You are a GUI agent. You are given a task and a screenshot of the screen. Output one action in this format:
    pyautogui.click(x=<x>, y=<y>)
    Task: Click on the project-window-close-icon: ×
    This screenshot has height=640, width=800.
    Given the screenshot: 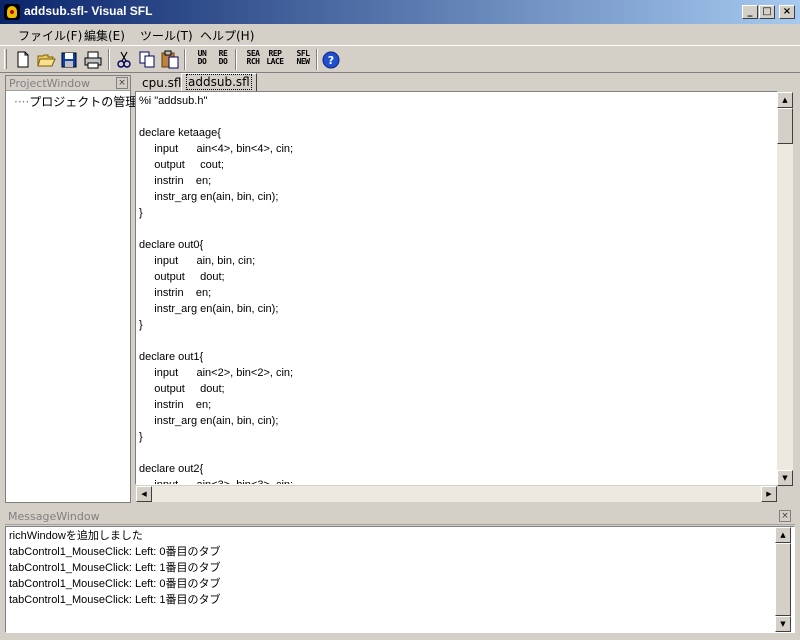 What is the action you would take?
    pyautogui.click(x=122, y=83)
    